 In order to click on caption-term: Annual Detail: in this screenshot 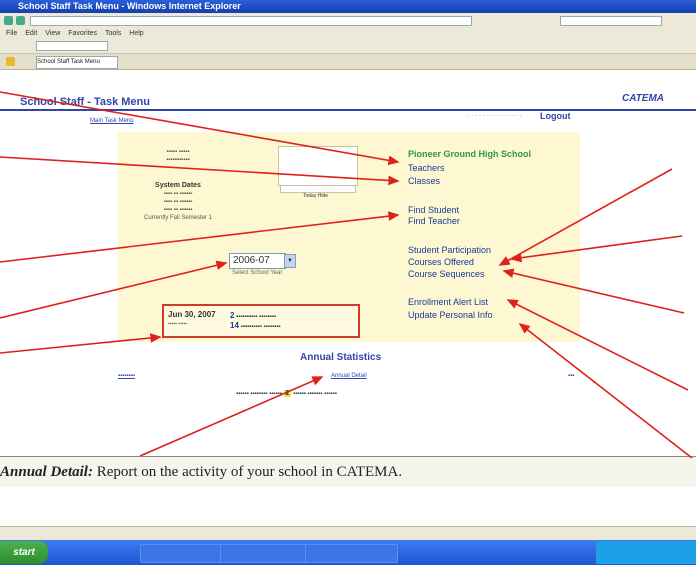, I will do `click(46, 472)`.